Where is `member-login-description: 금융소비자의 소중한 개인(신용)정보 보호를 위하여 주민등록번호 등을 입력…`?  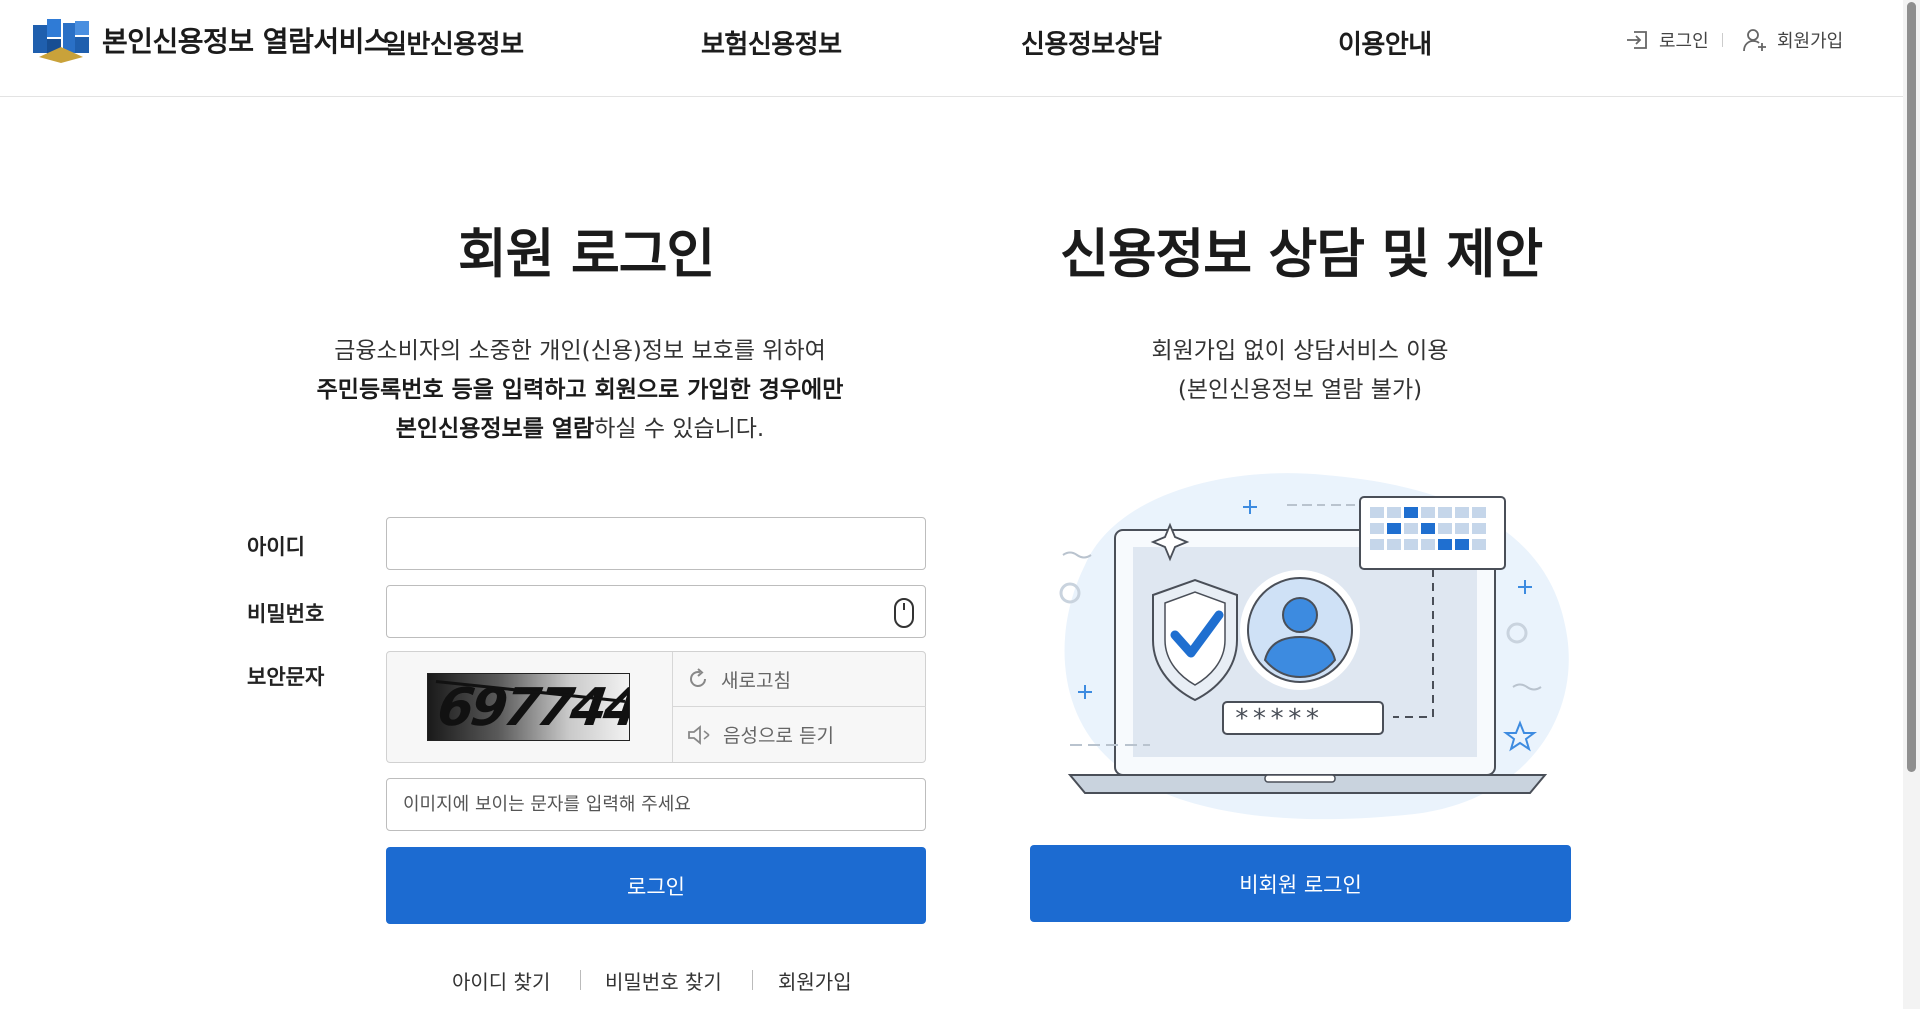
member-login-description: 금융소비자의 소중한 개인(신용)정보 보호를 위하여 주민등록번호 등을 입력… is located at coordinates (580, 390).